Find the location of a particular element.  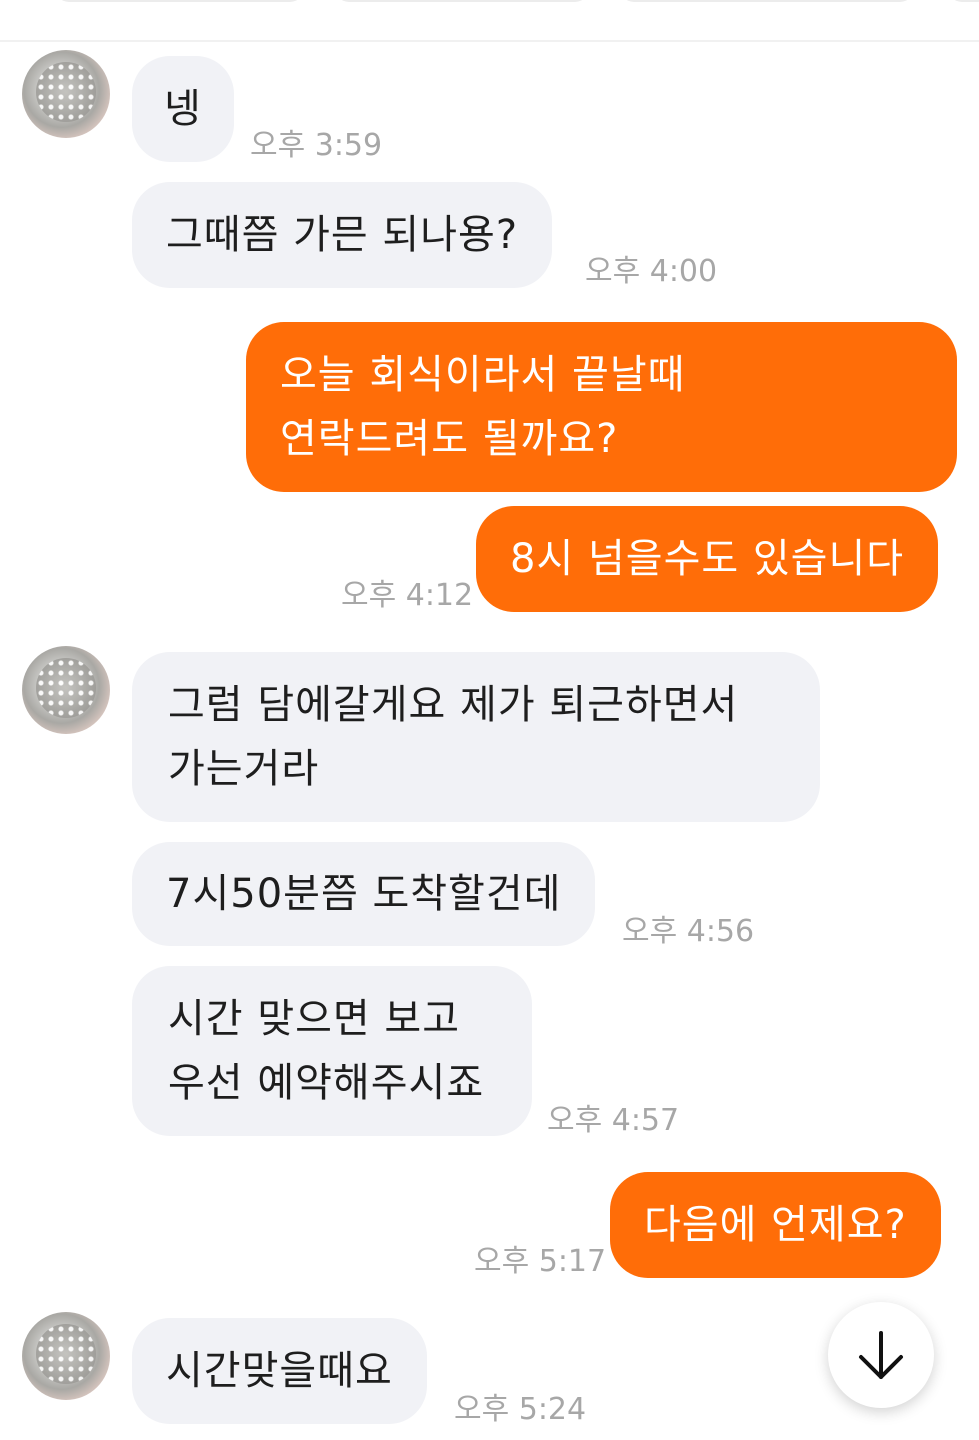

message-bubble-incoming: 시간 맞으면 보고 우선 예약해주시죠 is located at coordinates (332, 1051).